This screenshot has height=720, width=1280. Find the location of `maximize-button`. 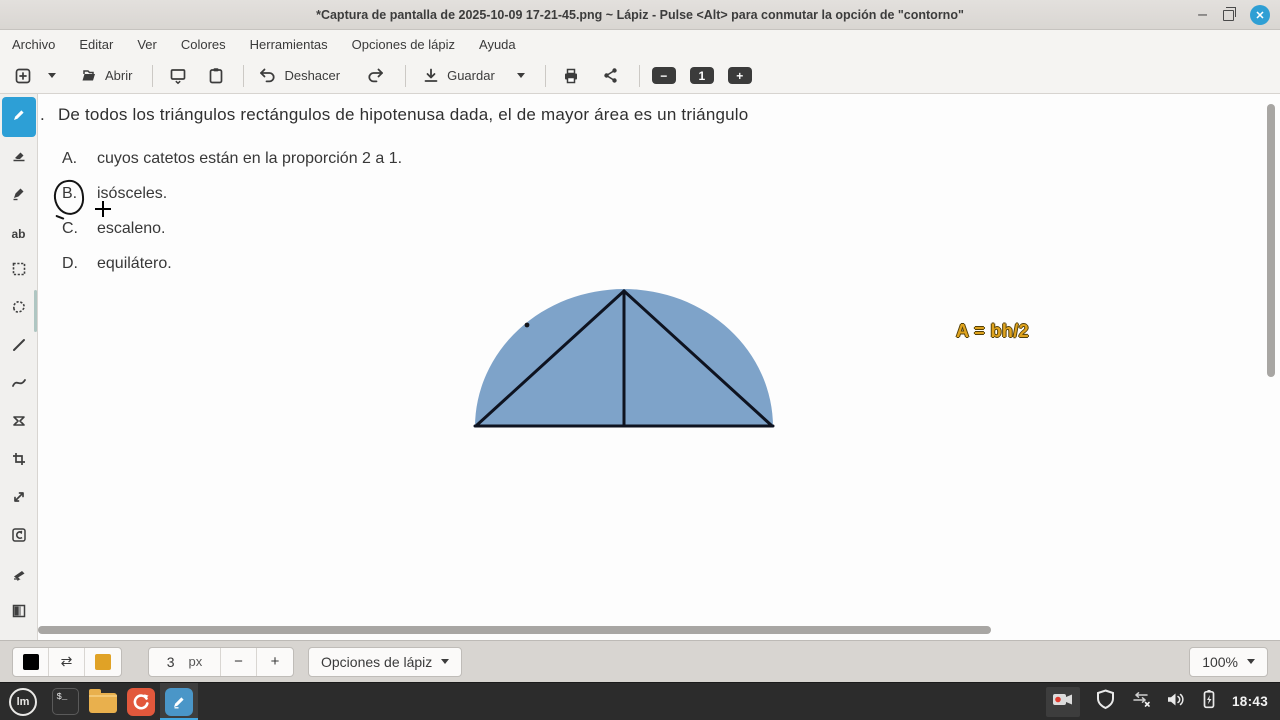

maximize-button is located at coordinates (1229, 13).